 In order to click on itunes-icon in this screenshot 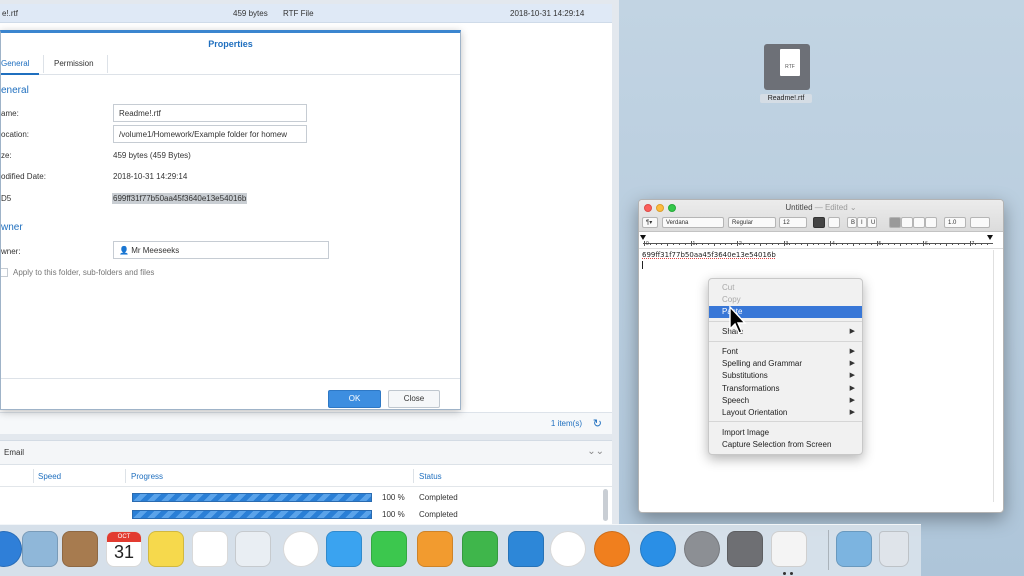, I will do `click(568, 549)`.